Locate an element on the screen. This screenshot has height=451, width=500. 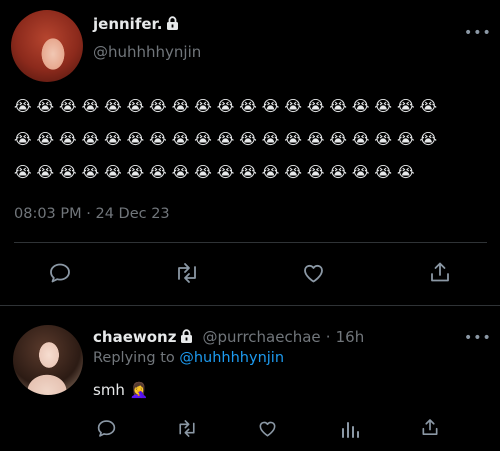
replying-to-label: Replying to is located at coordinates (134, 358).